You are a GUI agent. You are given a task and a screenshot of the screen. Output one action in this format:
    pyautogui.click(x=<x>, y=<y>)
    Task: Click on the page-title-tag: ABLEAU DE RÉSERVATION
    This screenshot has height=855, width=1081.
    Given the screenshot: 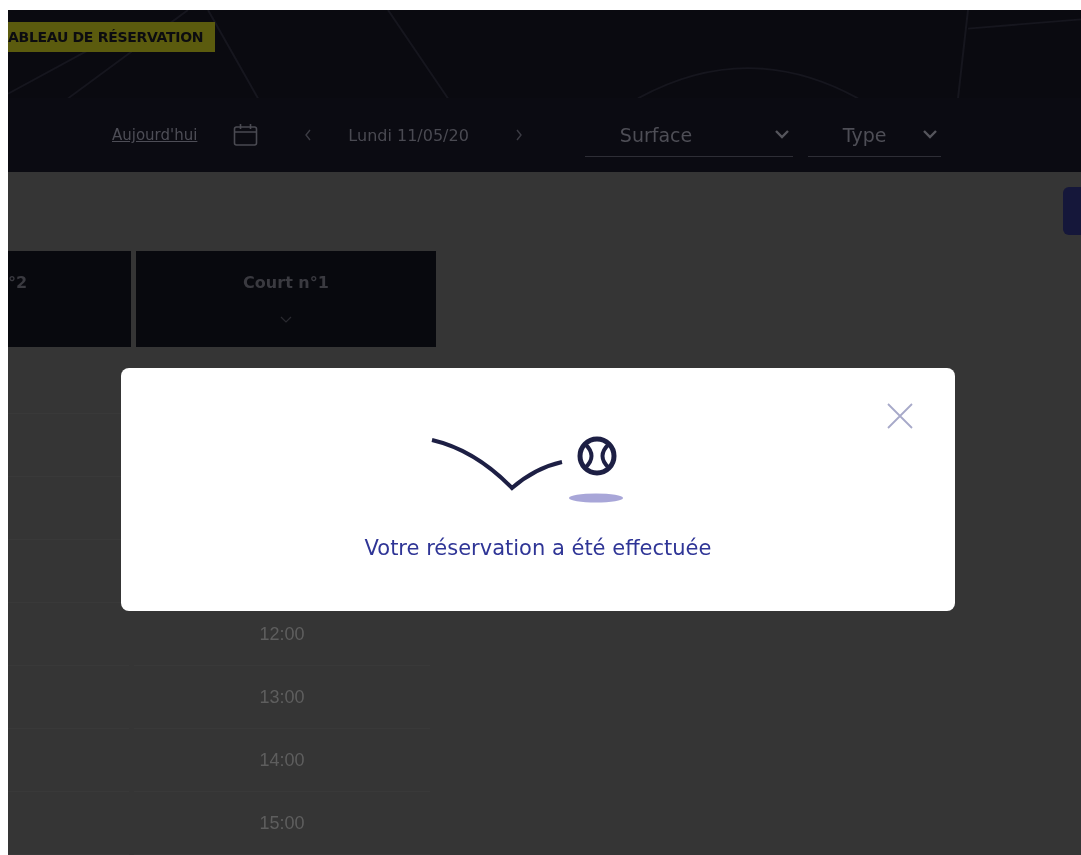 What is the action you would take?
    pyautogui.click(x=112, y=37)
    